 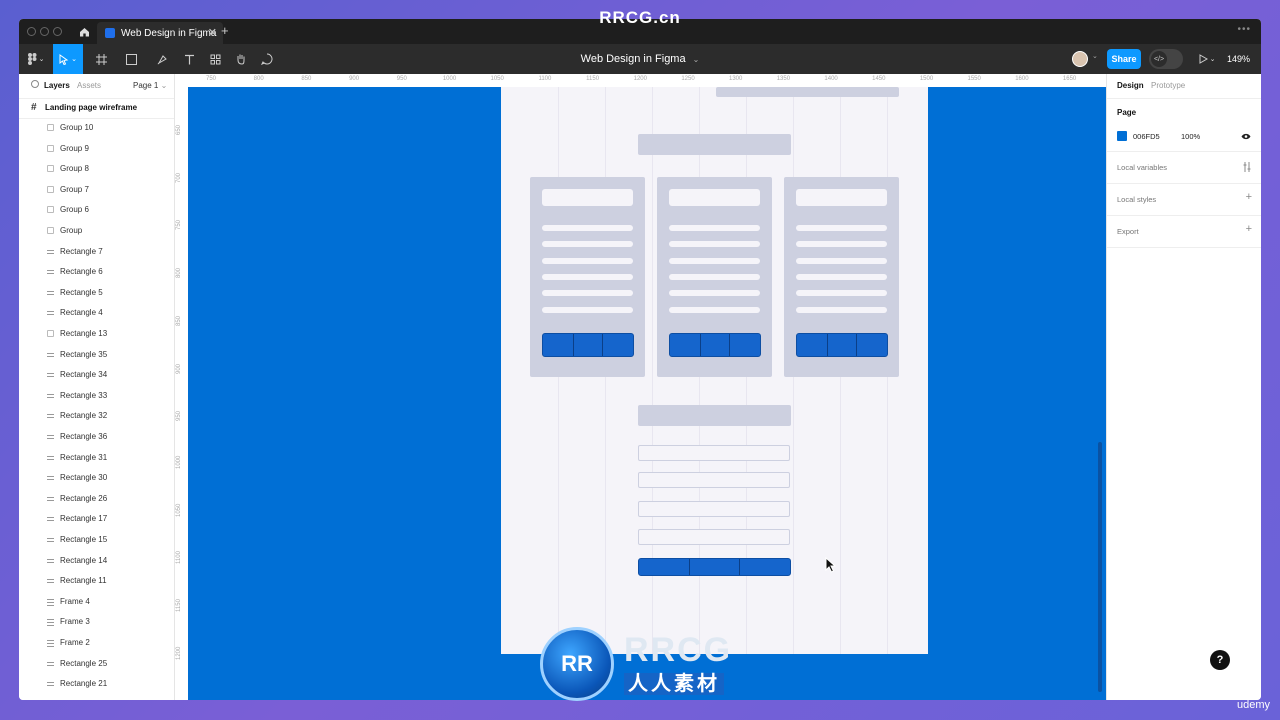 What do you see at coordinates (96, 519) in the screenshot?
I see `layer-row: Rectangle 17` at bounding box center [96, 519].